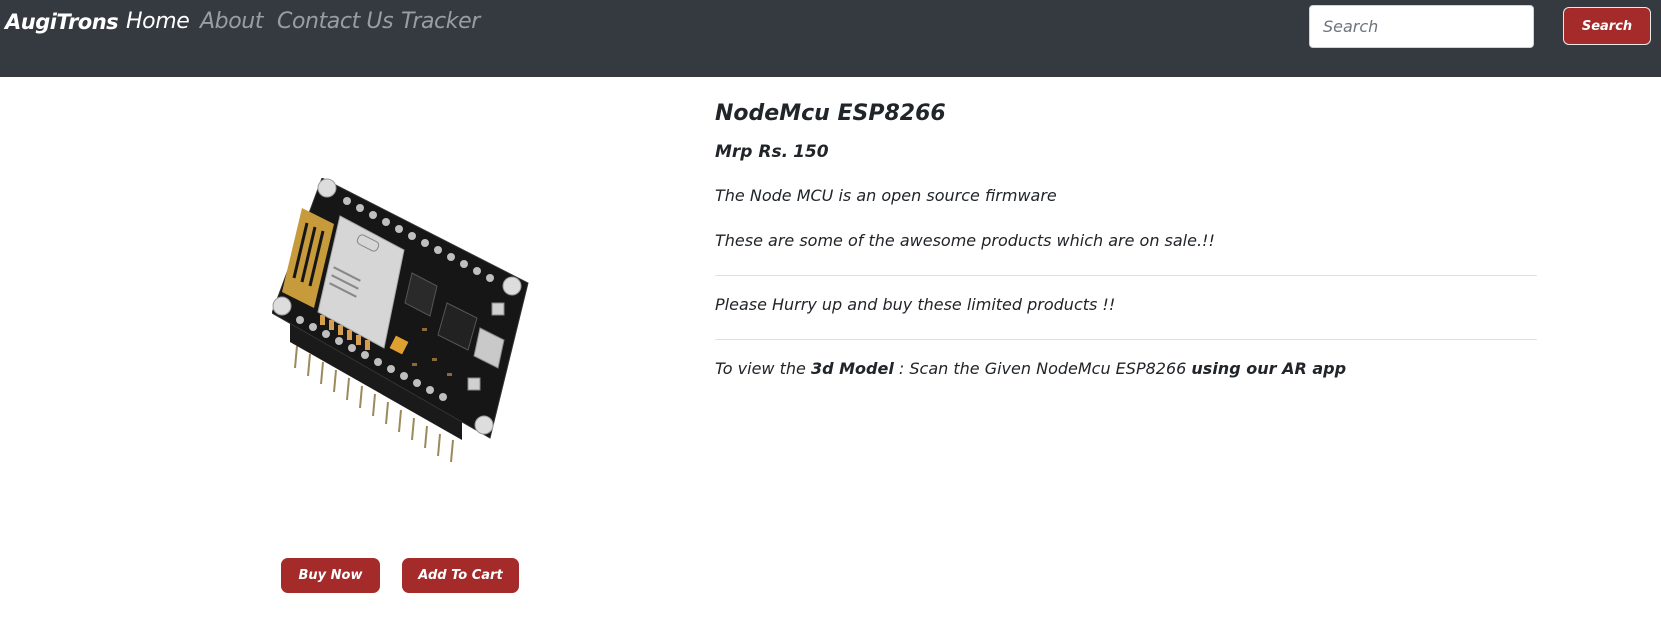 This screenshot has width=1661, height=625. I want to click on nav-link-tracker: Tracker, so click(440, 21).